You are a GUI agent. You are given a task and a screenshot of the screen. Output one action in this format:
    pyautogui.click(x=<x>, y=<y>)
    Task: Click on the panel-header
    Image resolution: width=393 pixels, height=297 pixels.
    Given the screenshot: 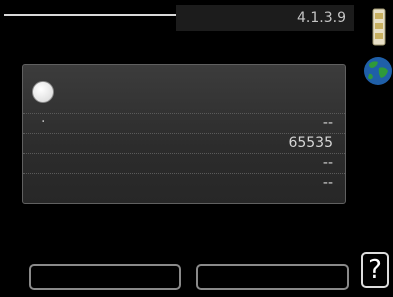 What is the action you would take?
    pyautogui.click(x=184, y=89)
    